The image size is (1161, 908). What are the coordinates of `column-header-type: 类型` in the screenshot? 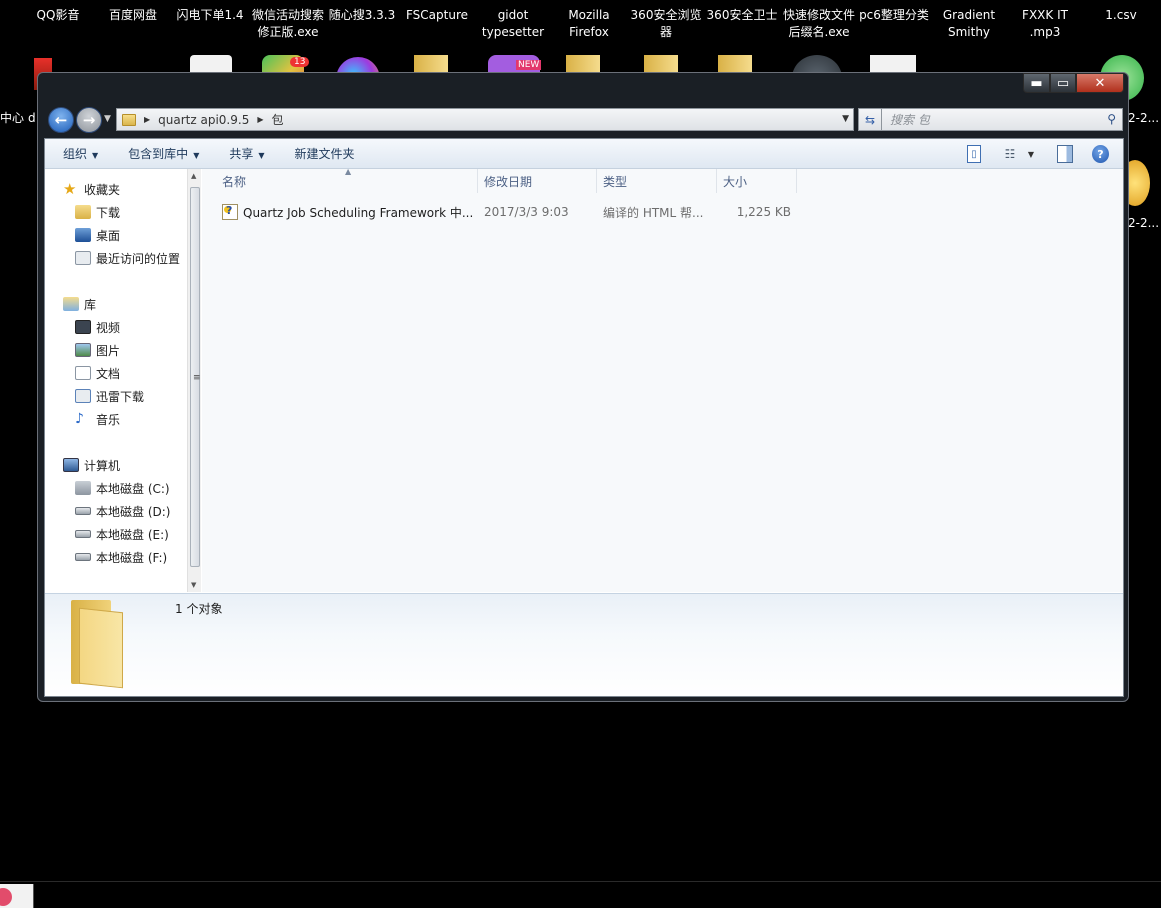 It's located at (657, 181).